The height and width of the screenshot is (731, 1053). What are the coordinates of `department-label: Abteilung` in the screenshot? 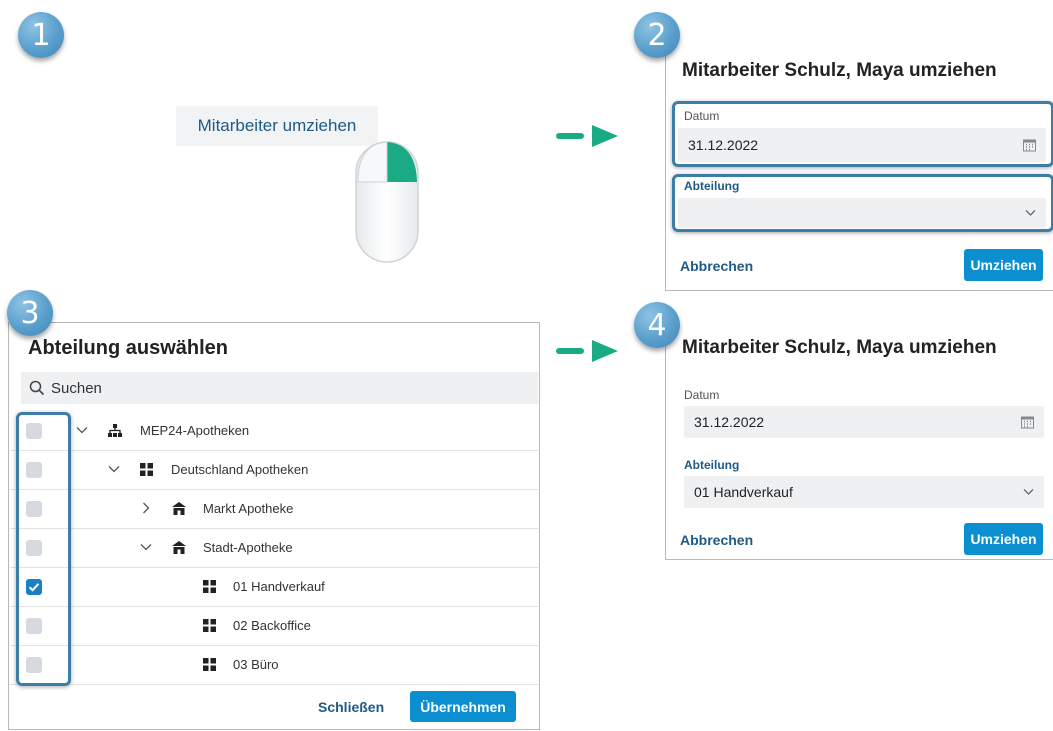 It's located at (712, 465).